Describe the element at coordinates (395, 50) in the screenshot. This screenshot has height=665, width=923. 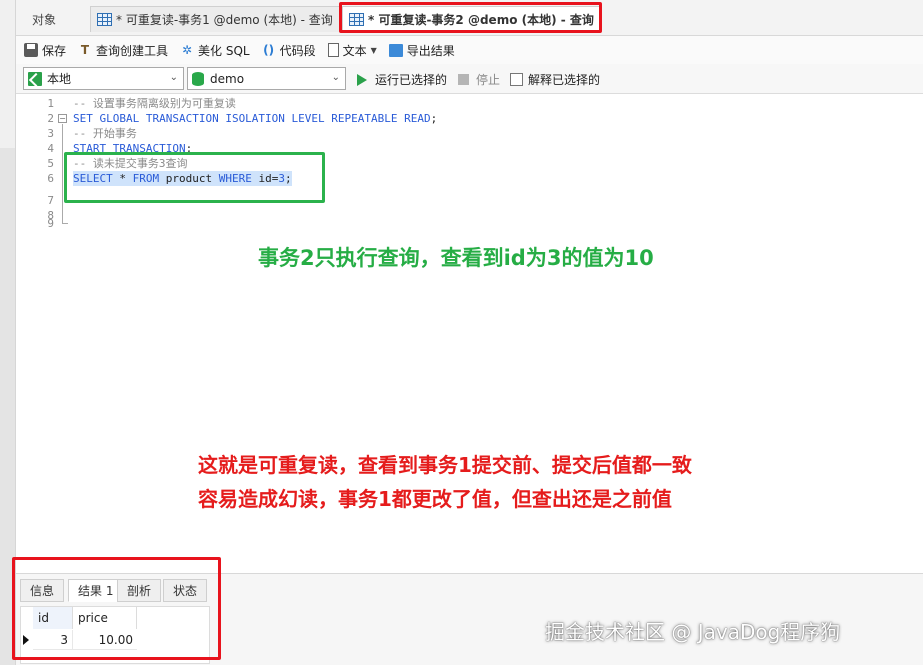
I see `export-icon` at that location.